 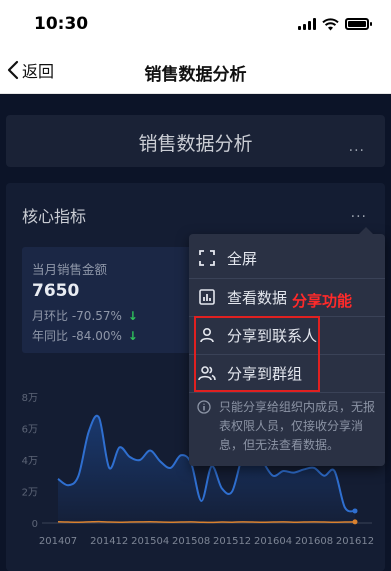 What do you see at coordinates (307, 24) in the screenshot?
I see `cellular-signal-icon` at bounding box center [307, 24].